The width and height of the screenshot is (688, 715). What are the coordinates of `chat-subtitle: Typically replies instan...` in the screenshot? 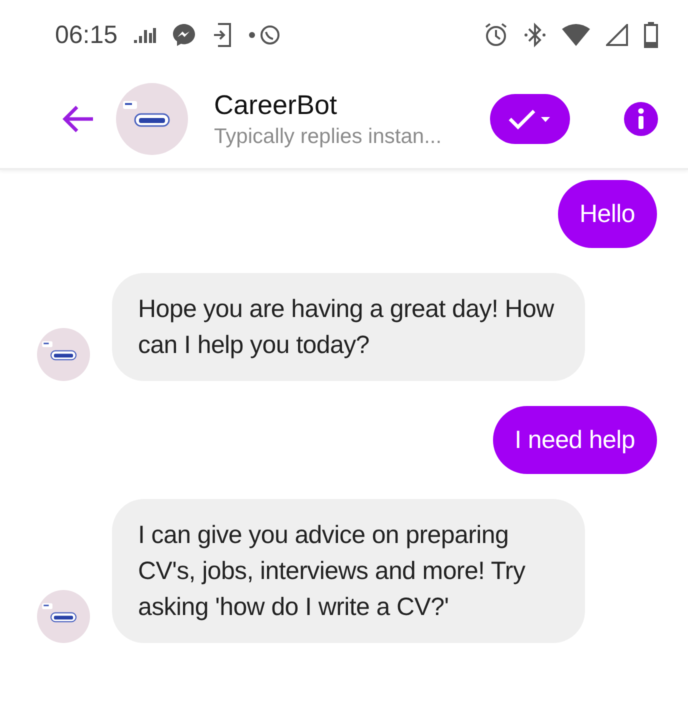 It's located at (328, 136).